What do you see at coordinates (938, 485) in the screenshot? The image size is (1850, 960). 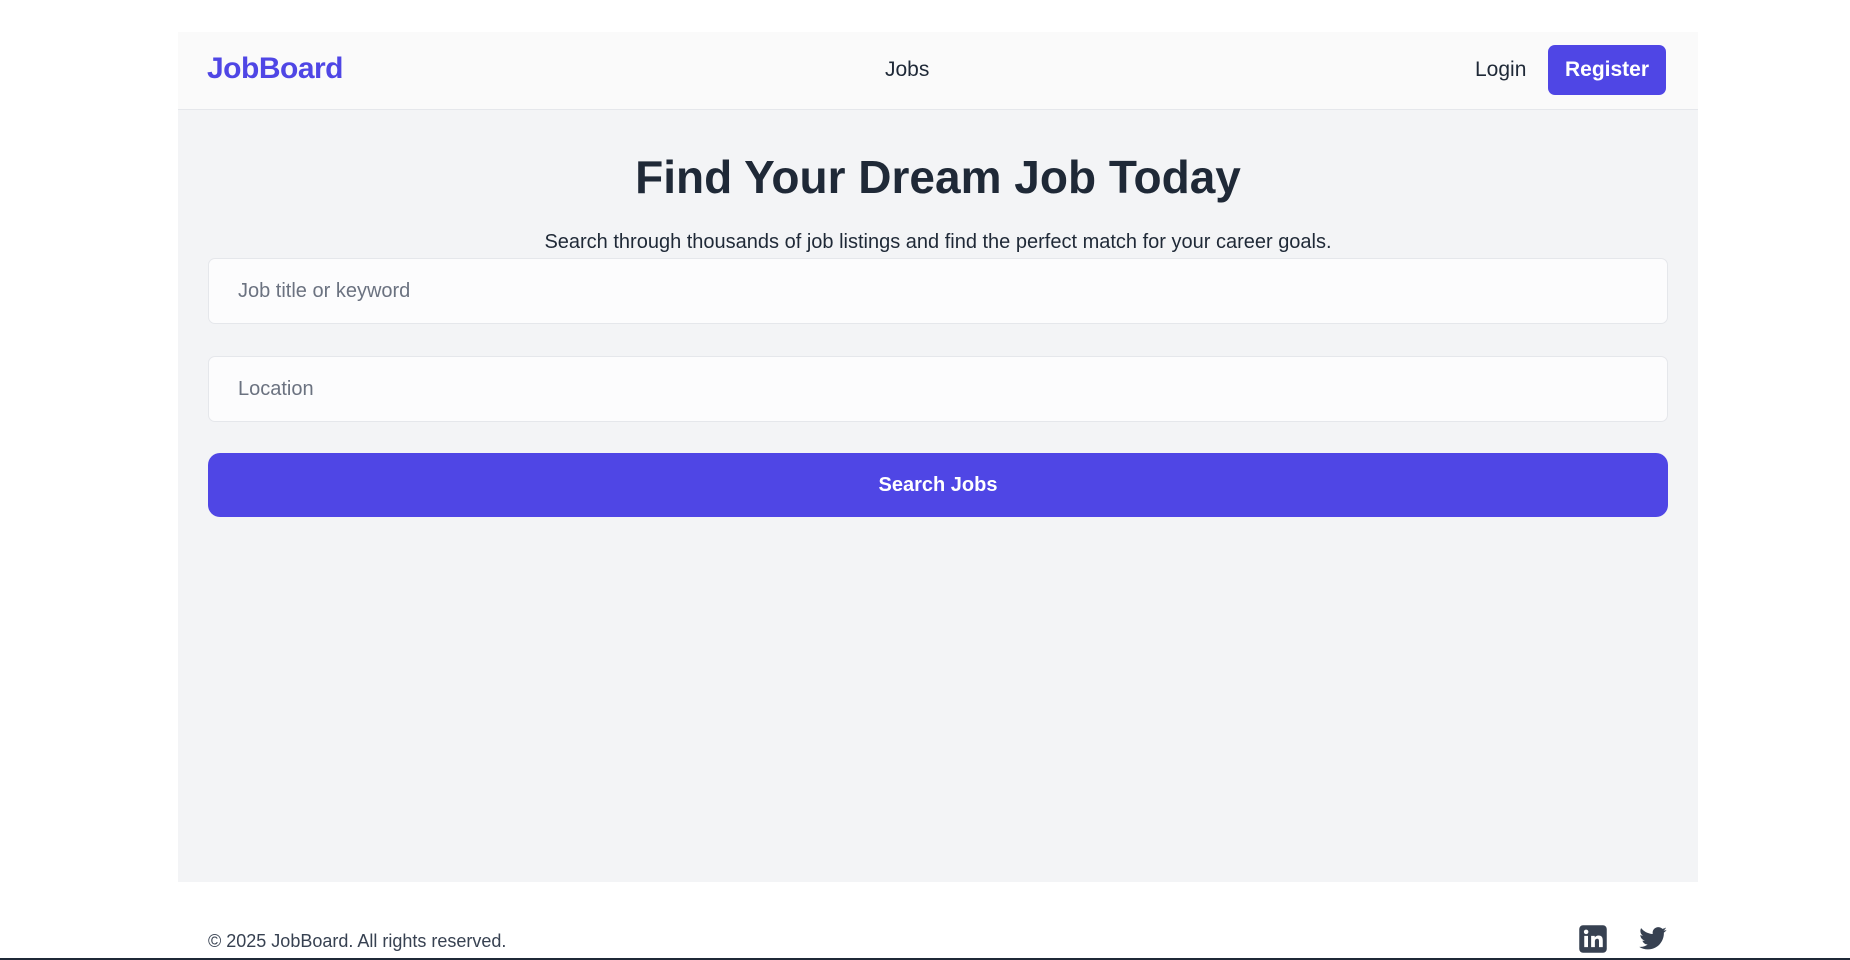 I see `search-jobs-button: Search Jobs` at bounding box center [938, 485].